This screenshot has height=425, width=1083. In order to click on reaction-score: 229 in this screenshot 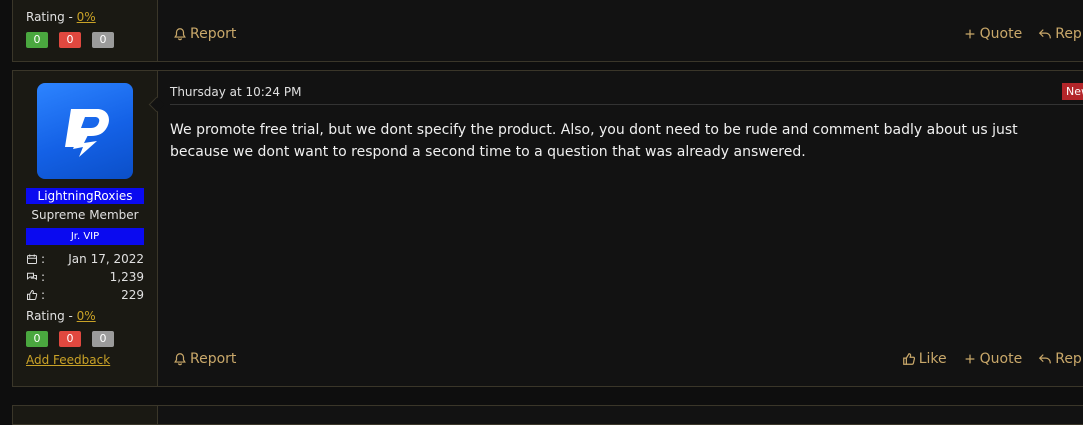, I will do `click(132, 295)`.